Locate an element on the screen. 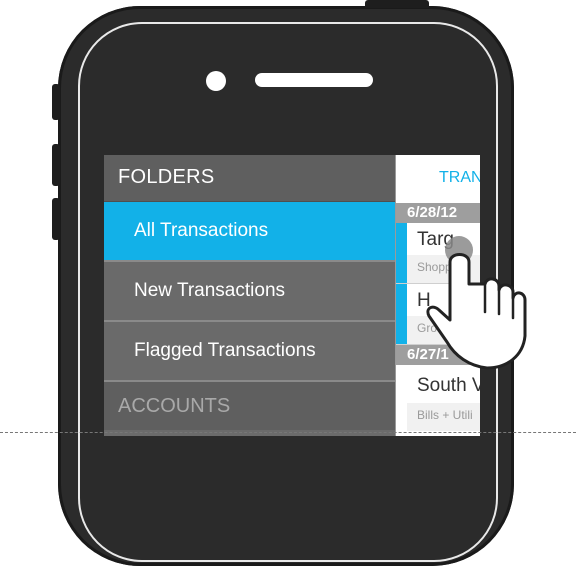 This screenshot has width=576, height=566. panel-title: TRAN is located at coordinates (459, 177).